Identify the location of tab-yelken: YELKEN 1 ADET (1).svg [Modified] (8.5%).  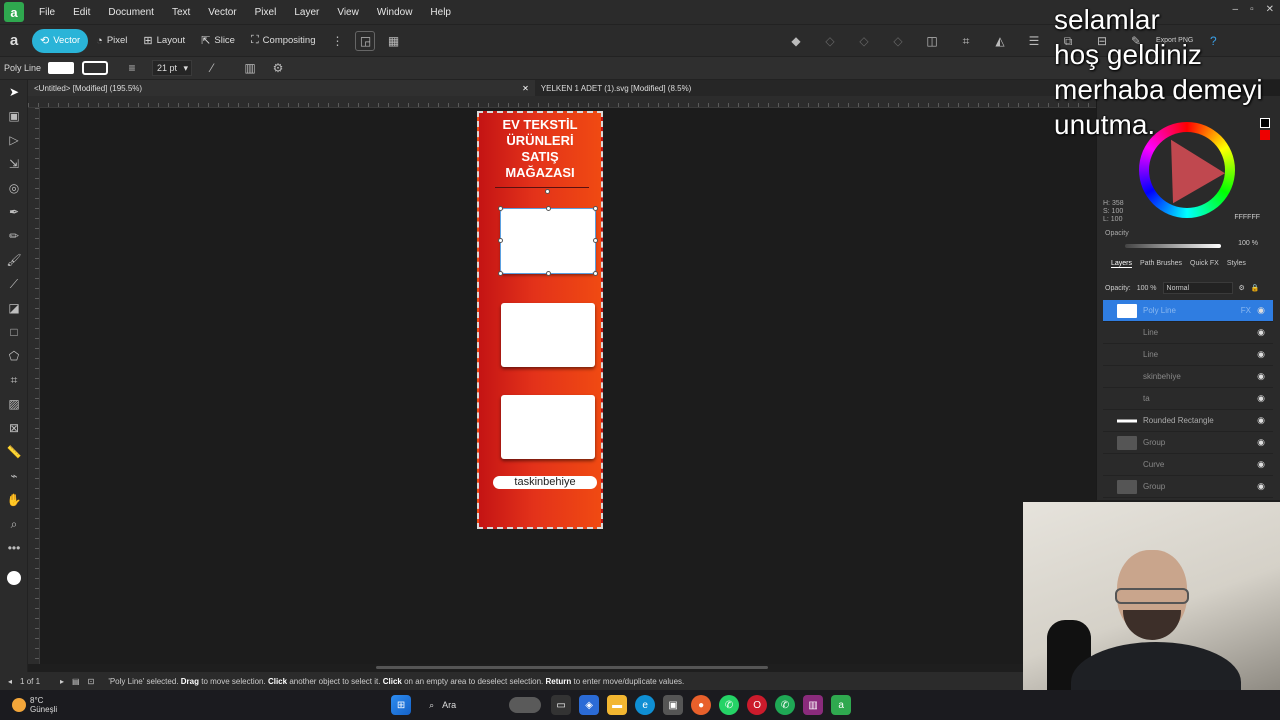
(616, 88).